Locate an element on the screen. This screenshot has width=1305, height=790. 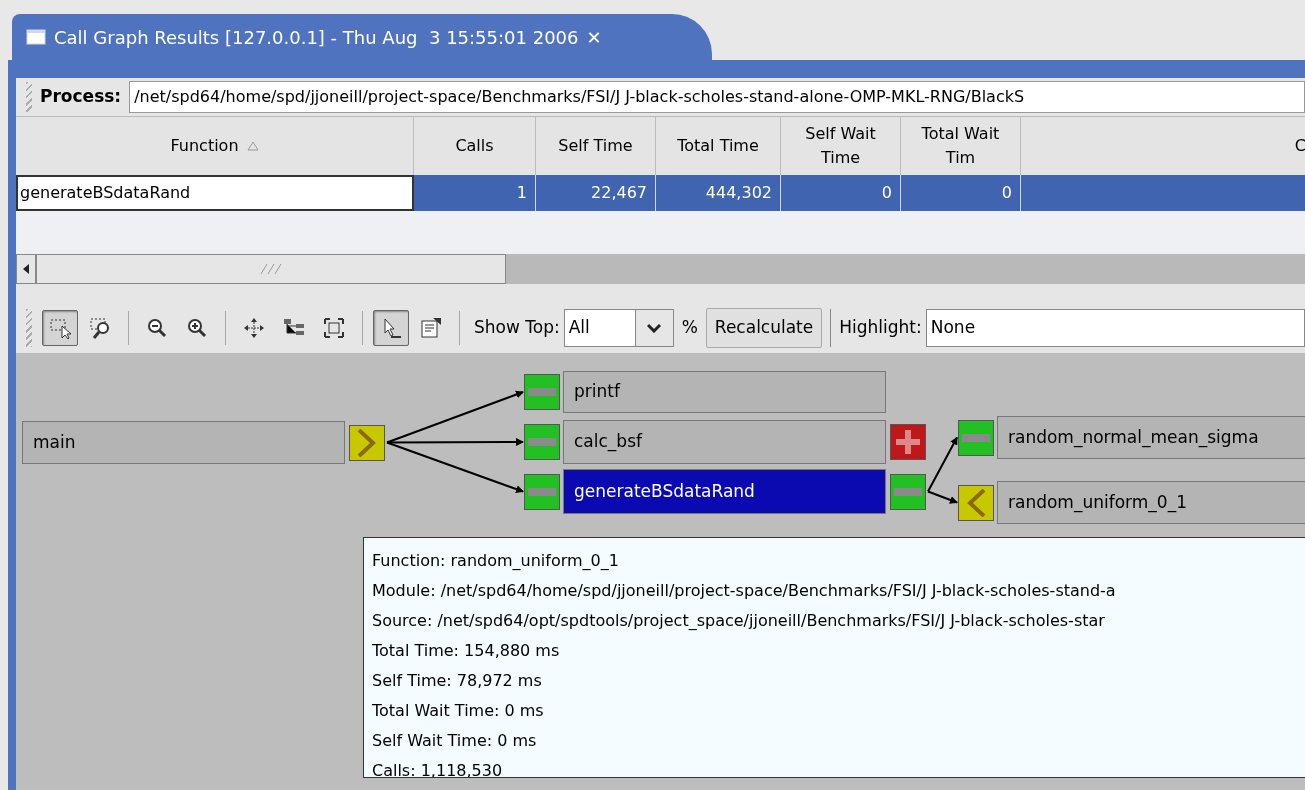
fit-icon is located at coordinates (334, 327).